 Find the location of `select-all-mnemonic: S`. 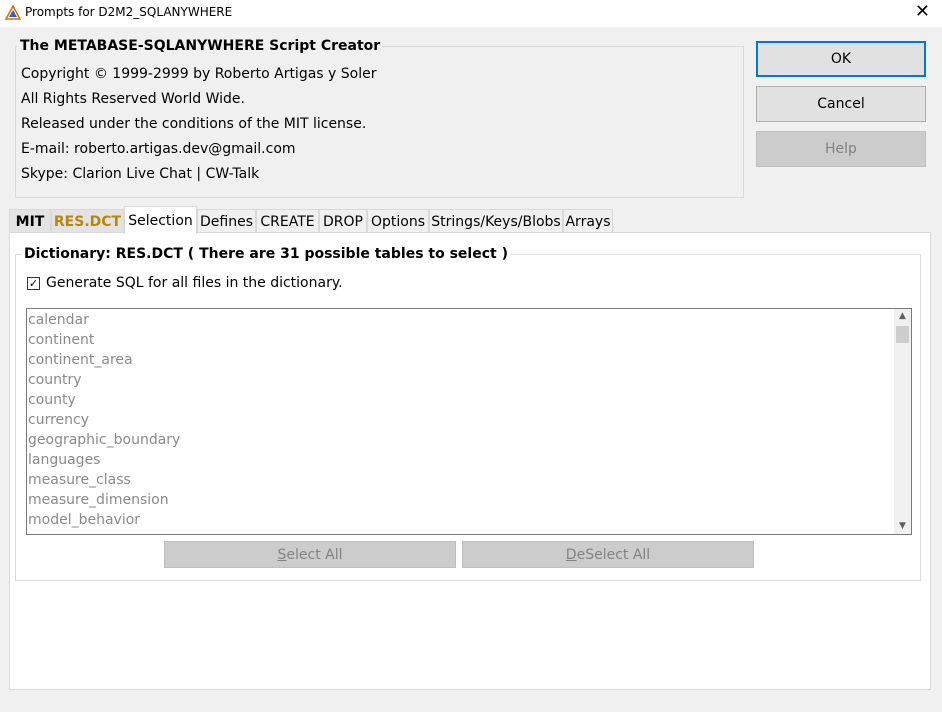

select-all-mnemonic: S is located at coordinates (282, 554).